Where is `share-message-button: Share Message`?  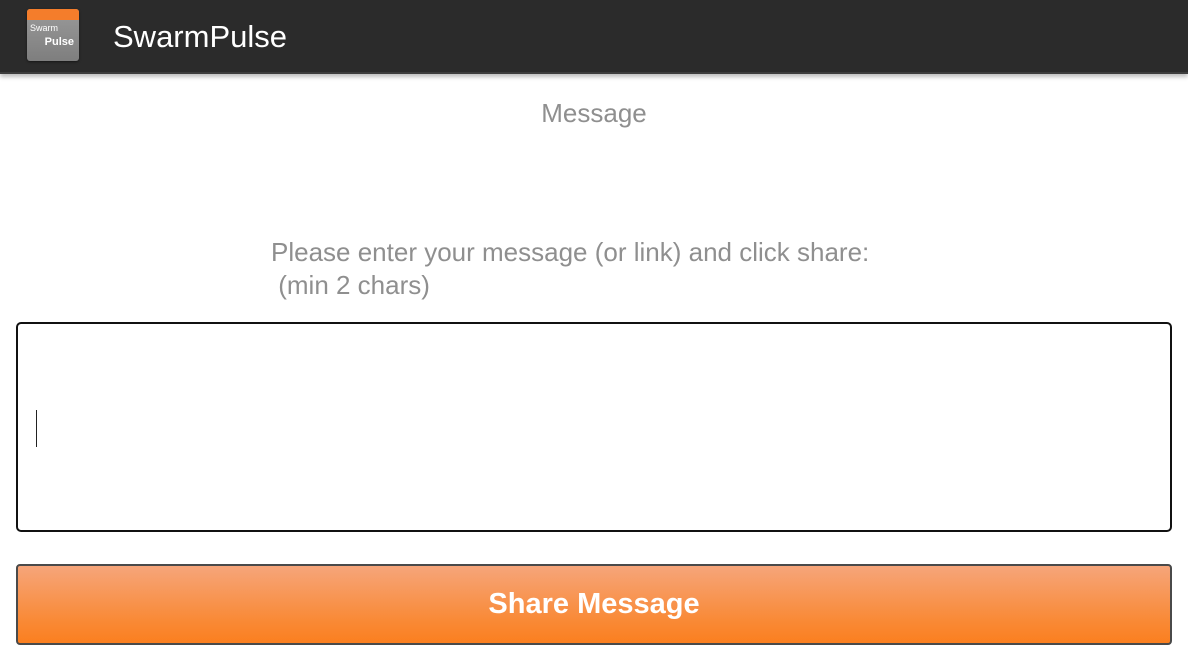 share-message-button: Share Message is located at coordinates (594, 604).